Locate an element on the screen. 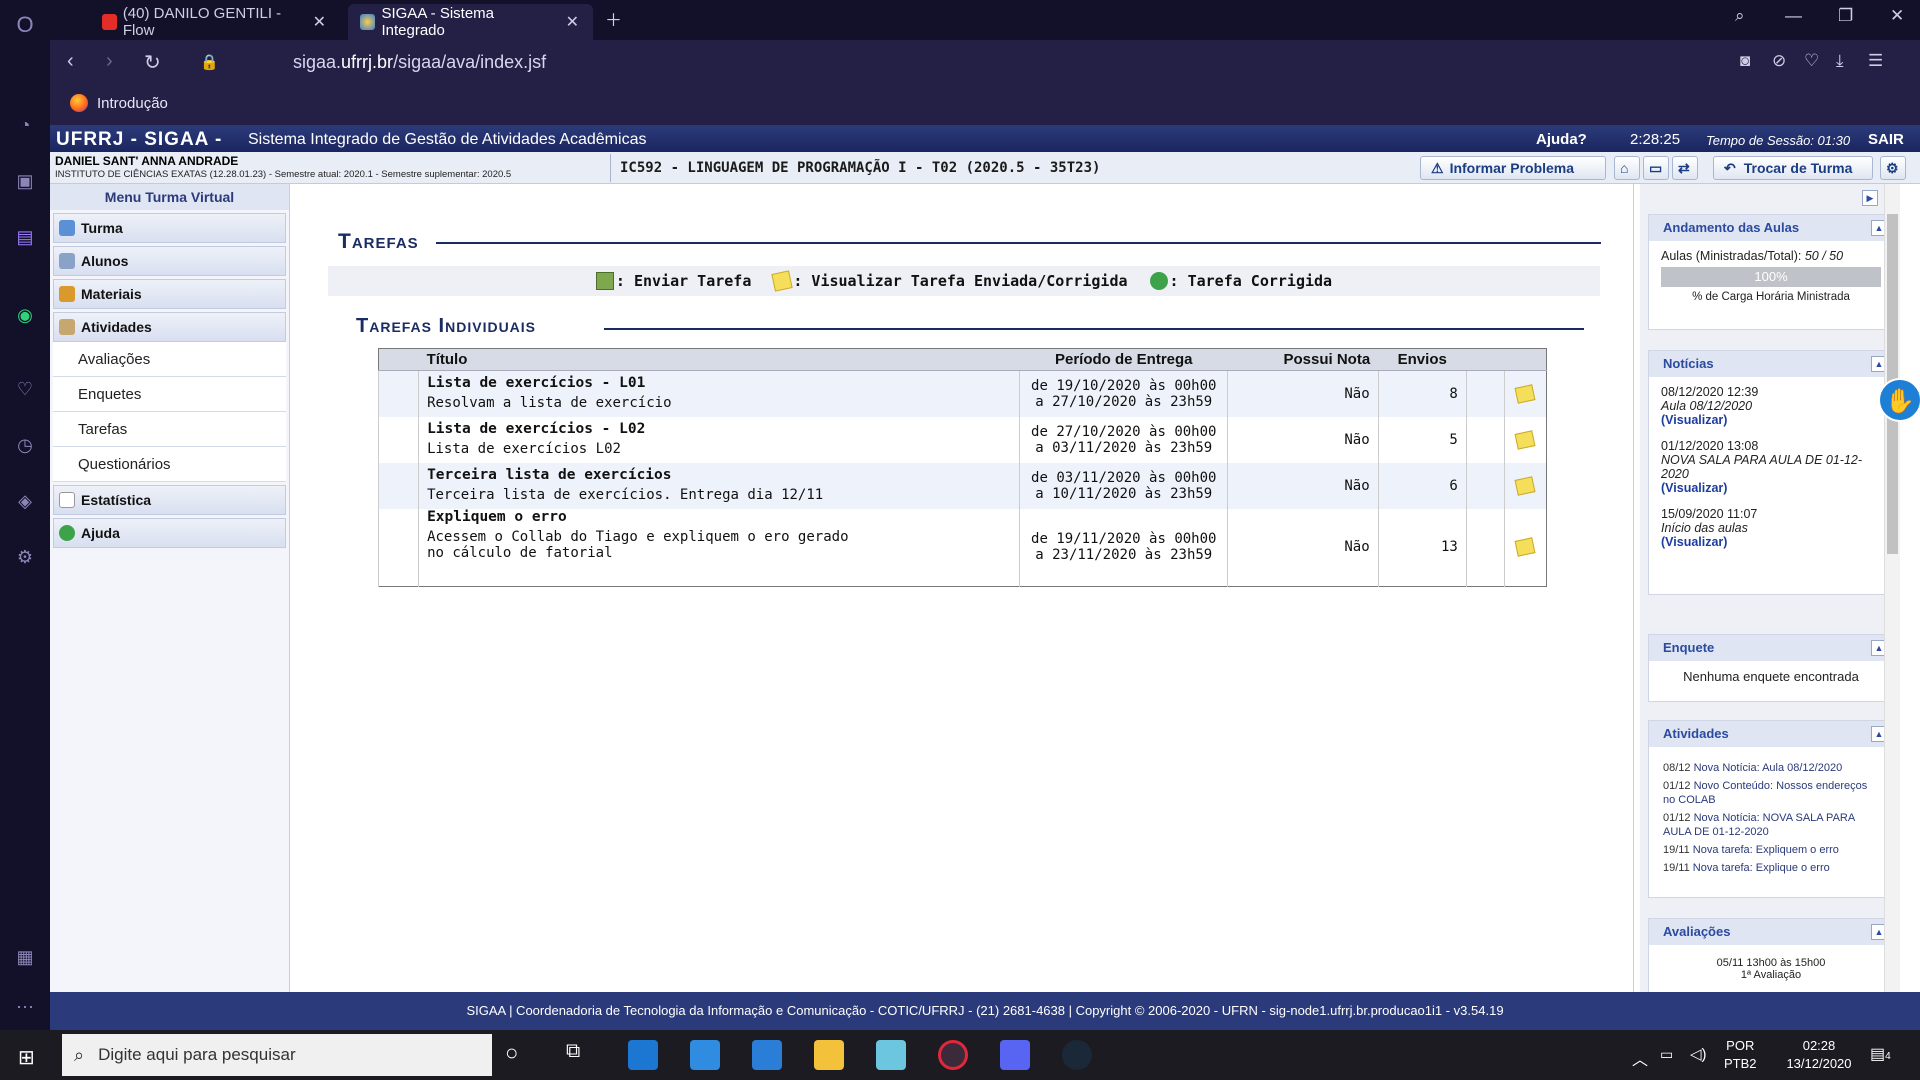 Image resolution: width=1920 pixels, height=1080 pixels. evaluations-body: 05/11 13h00 às 15h00 1ª Avaliação is located at coordinates (1771, 967).